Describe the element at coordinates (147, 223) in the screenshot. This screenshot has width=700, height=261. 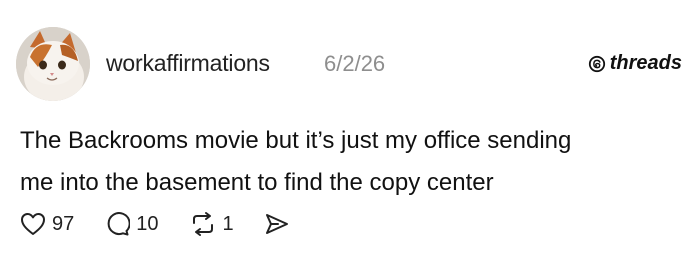
I see `reply-count: 10` at that location.